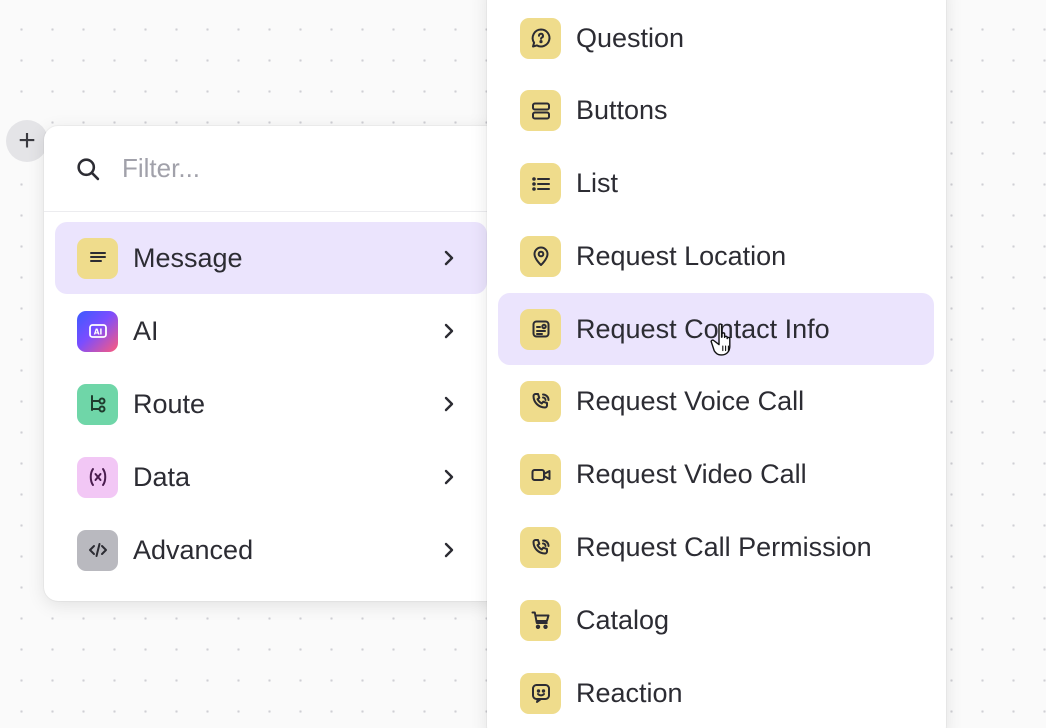 Image resolution: width=1046 pixels, height=728 pixels. What do you see at coordinates (540, 620) in the screenshot?
I see `cart-icon` at bounding box center [540, 620].